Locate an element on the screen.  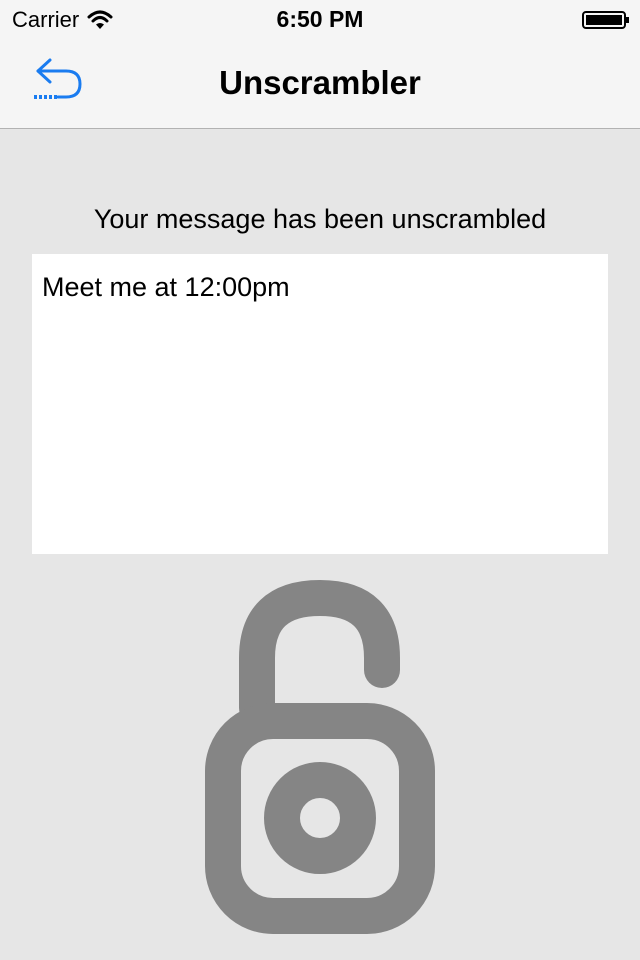
navigation-bar: Unscrambler is located at coordinates (320, 84).